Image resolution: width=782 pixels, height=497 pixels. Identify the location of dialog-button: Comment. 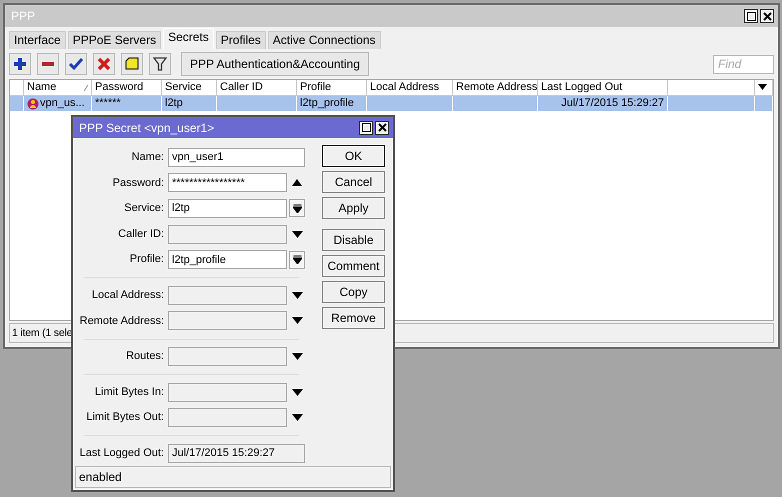
(353, 266).